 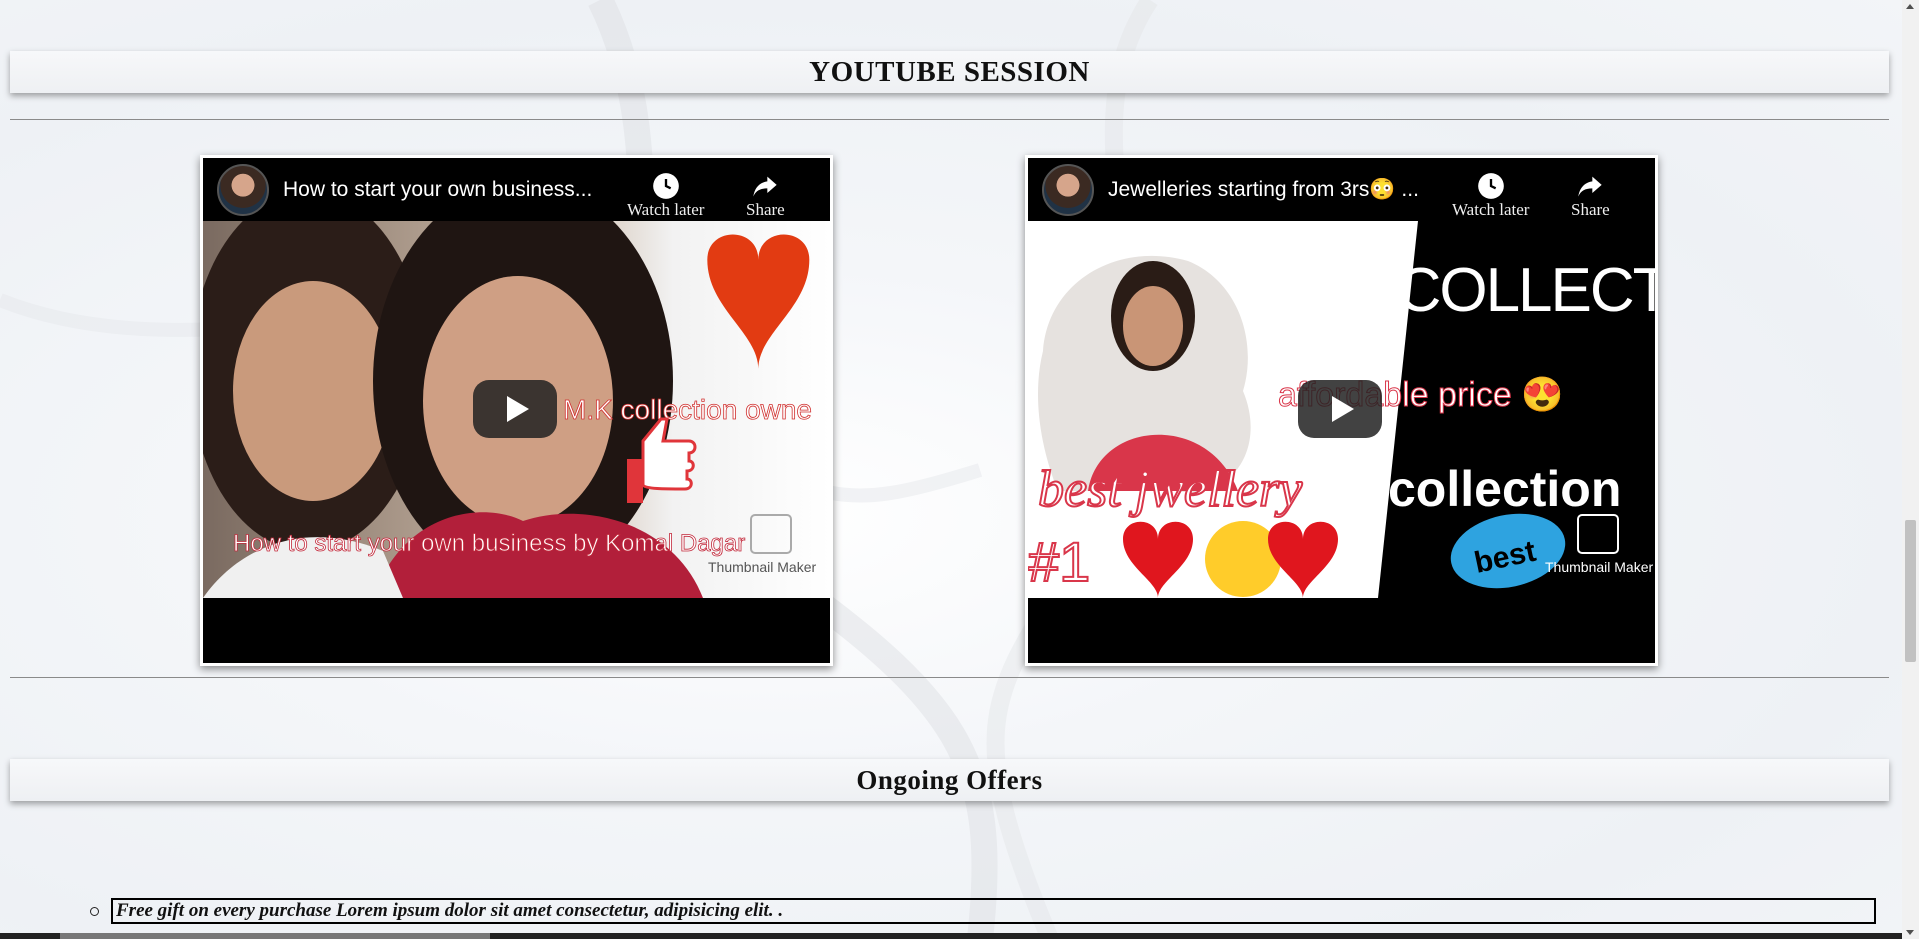 I want to click on video-1-watch-later-button: Watch later, so click(x=665, y=196).